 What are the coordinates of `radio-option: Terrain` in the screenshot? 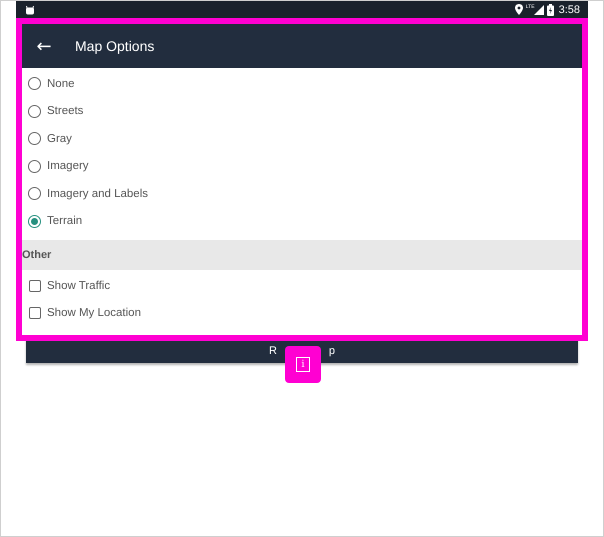 It's located at (302, 221).